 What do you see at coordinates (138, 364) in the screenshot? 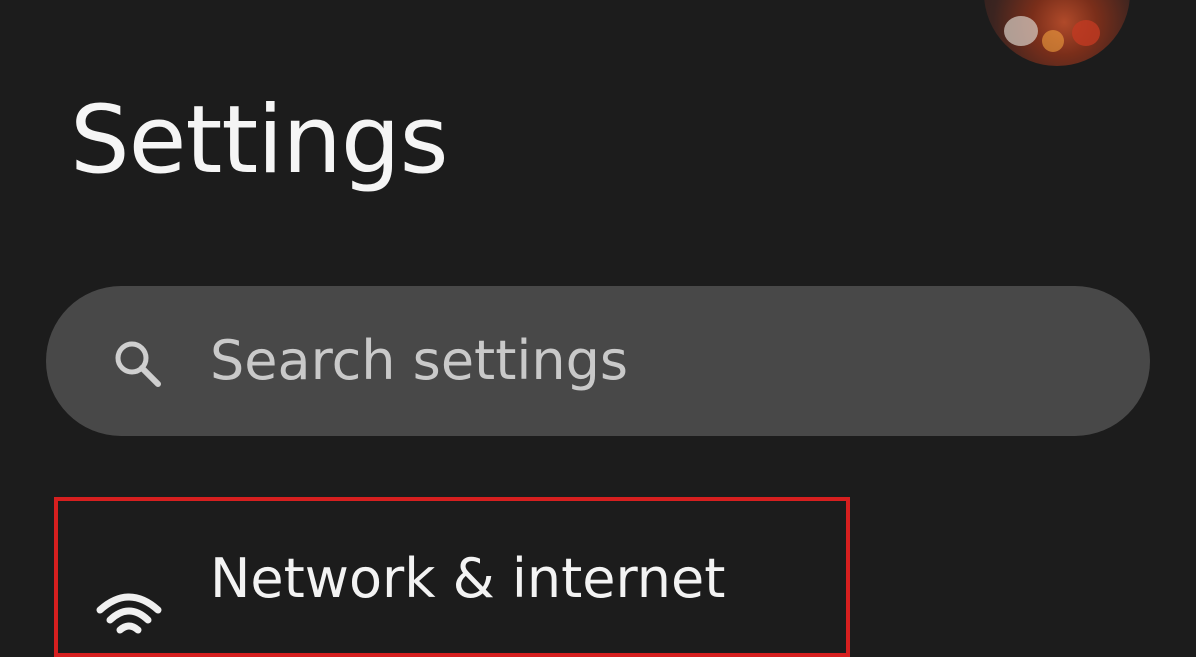
I see `search-icon` at bounding box center [138, 364].